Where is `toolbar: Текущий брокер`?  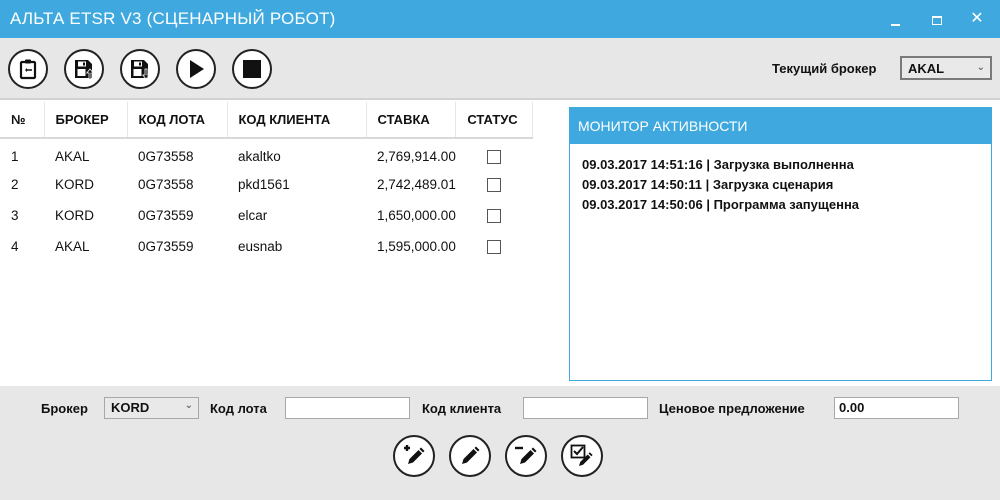 toolbar: Текущий брокер is located at coordinates (500, 69).